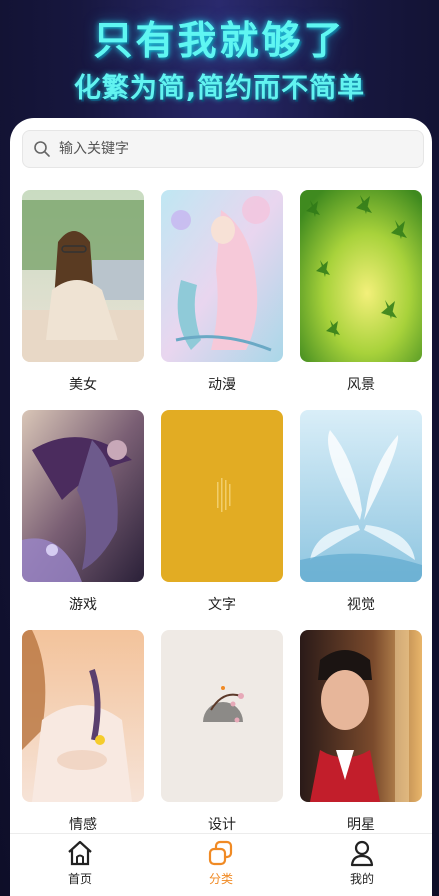 The width and height of the screenshot is (439, 896). Describe the element at coordinates (222, 605) in the screenshot. I see `category-label: 文字` at that location.